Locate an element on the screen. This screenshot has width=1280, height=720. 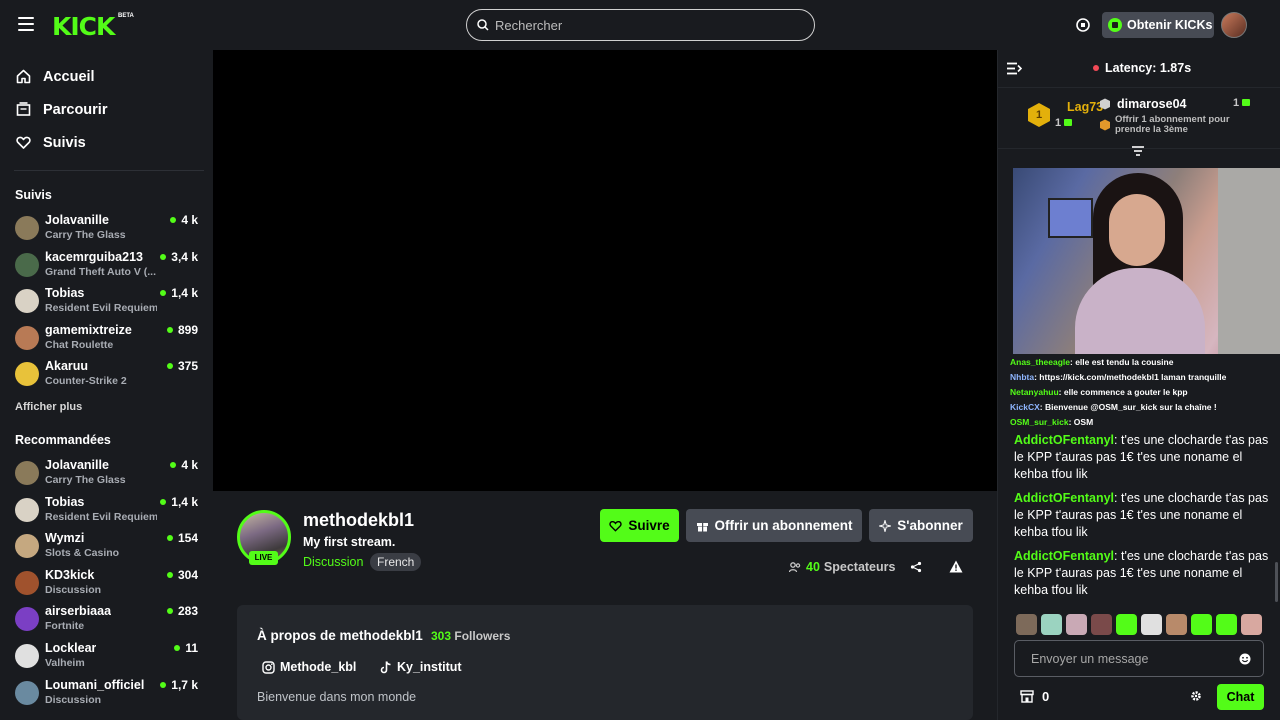
kick-logo: KICK is located at coordinates (83, 26).